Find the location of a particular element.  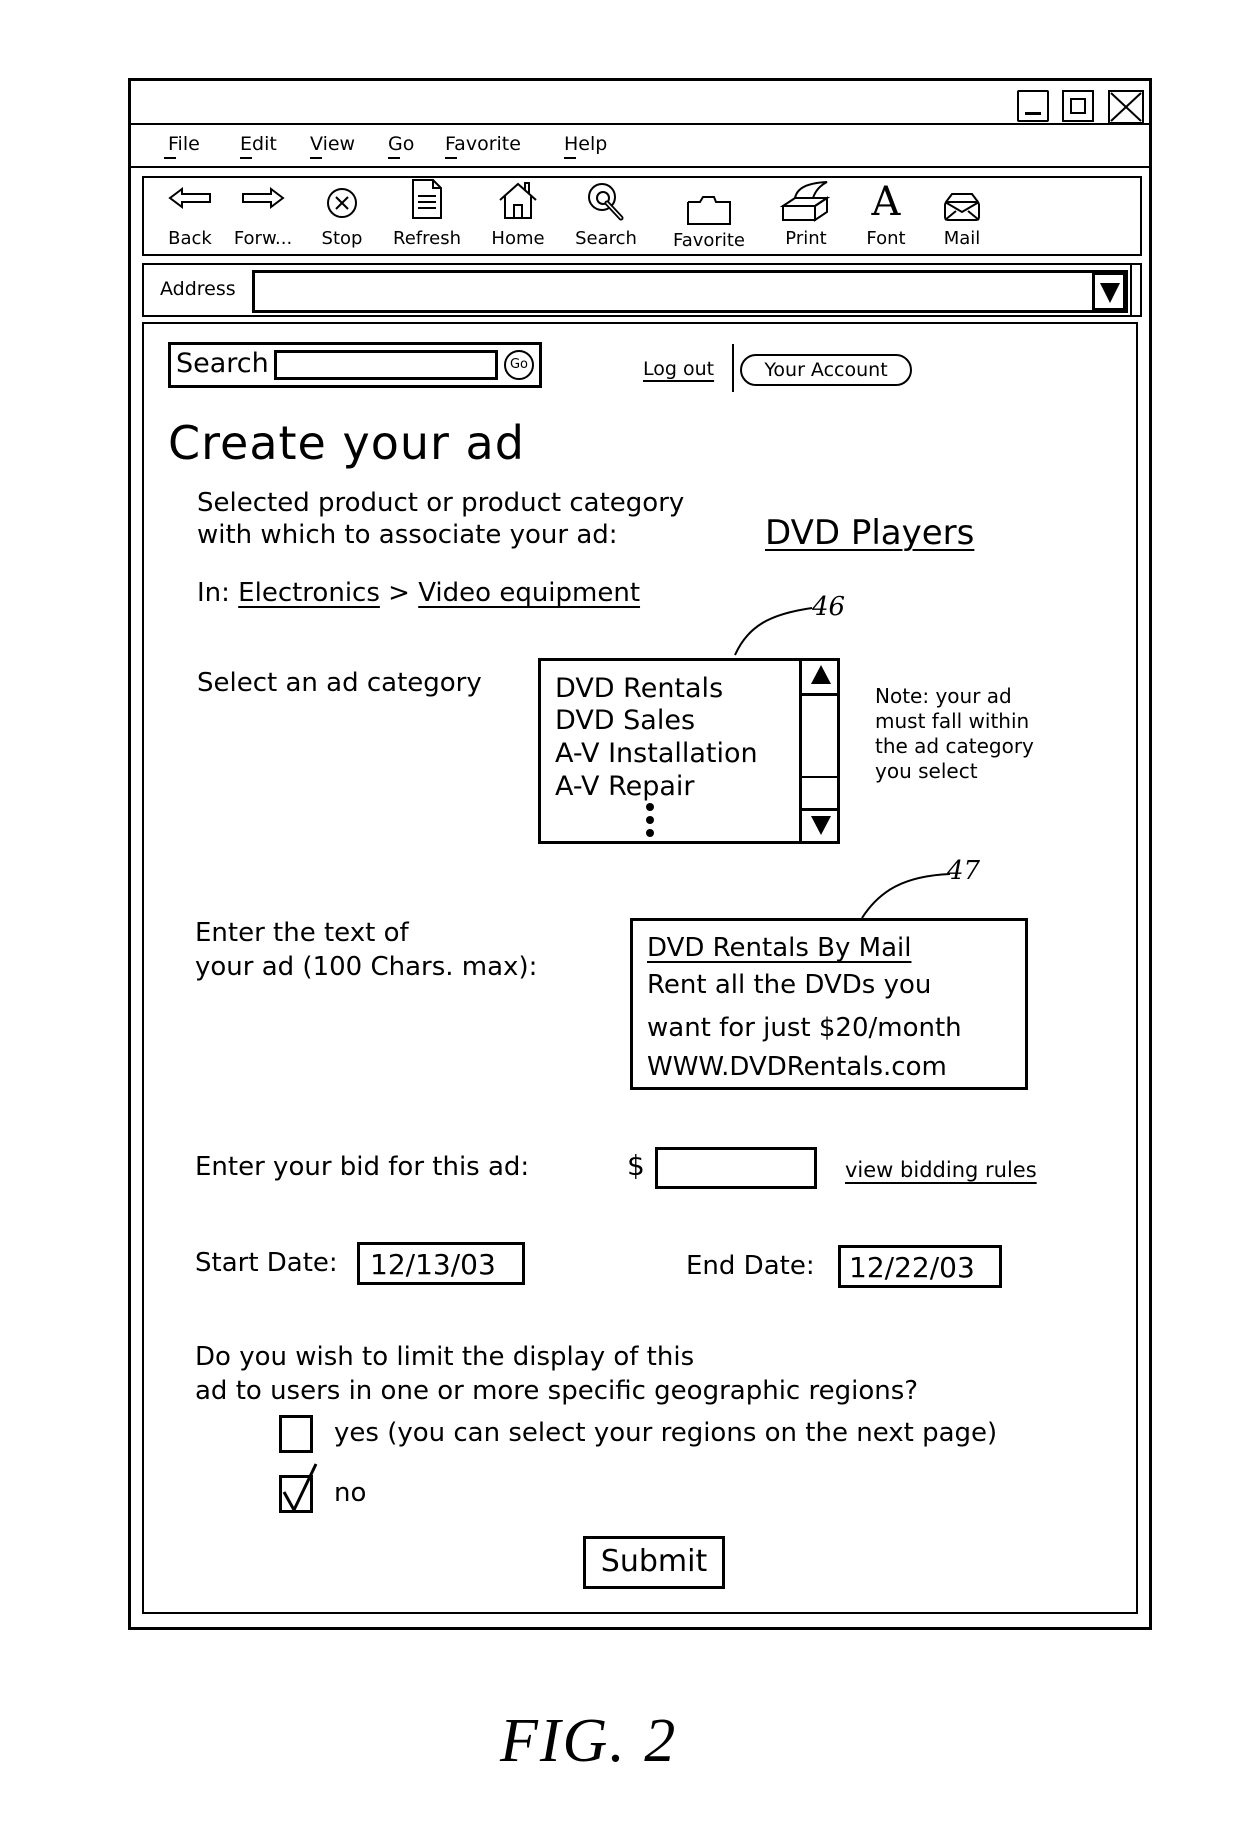

menu-help: Help is located at coordinates (586, 146).